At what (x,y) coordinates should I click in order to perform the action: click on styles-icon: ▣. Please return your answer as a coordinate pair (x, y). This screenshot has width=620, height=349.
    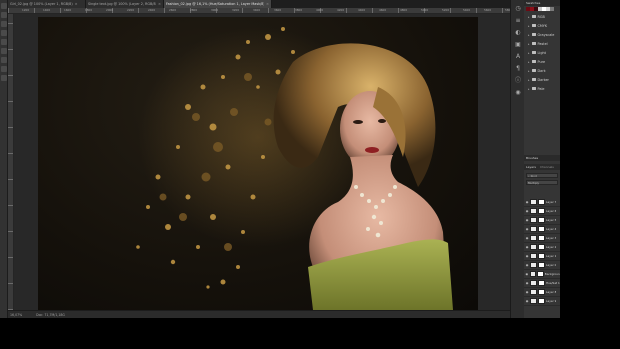
    Looking at the image, I should click on (518, 44).